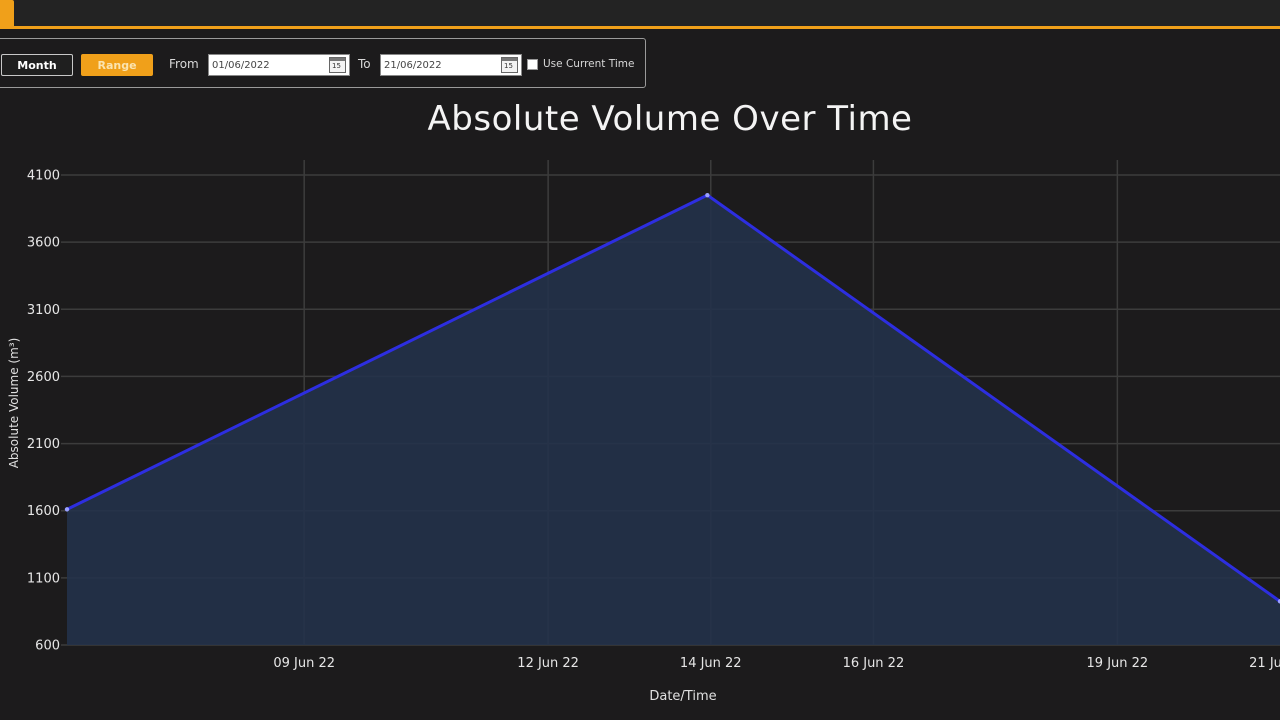 The width and height of the screenshot is (1280, 720). Describe the element at coordinates (43, 511) in the screenshot. I see `y-tick-label: 1600` at that location.